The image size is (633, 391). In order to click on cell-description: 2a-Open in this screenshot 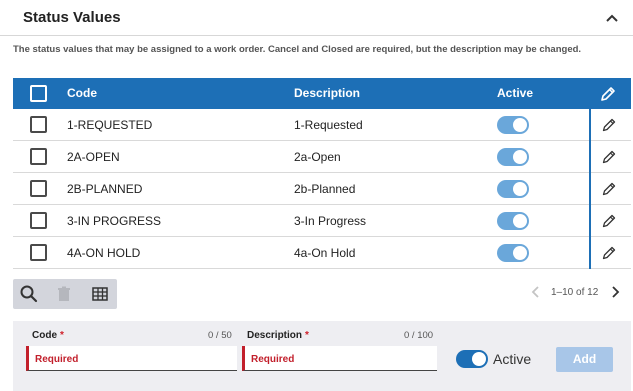, I will do `click(317, 157)`.